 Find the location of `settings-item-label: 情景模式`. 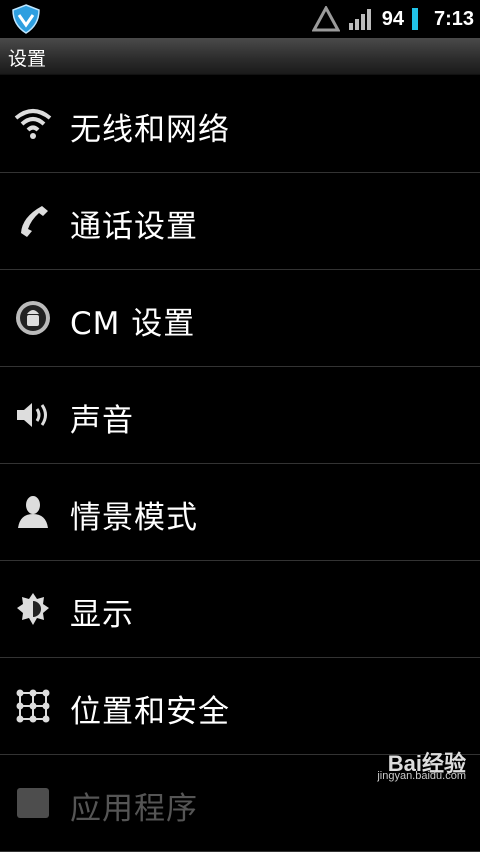

settings-item-label: 情景模式 is located at coordinates (134, 518).